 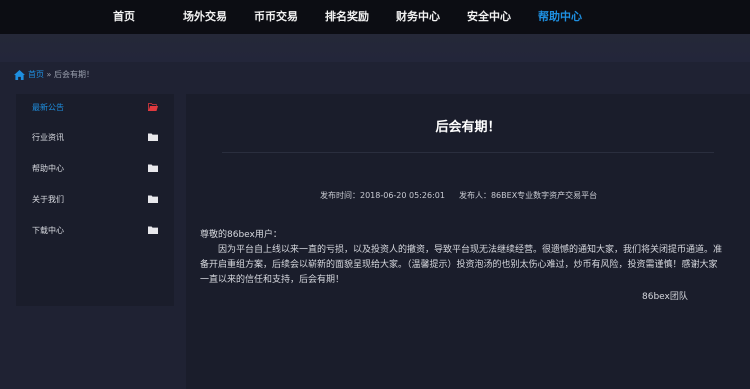 What do you see at coordinates (153, 107) in the screenshot?
I see `folder-open-icon` at bounding box center [153, 107].